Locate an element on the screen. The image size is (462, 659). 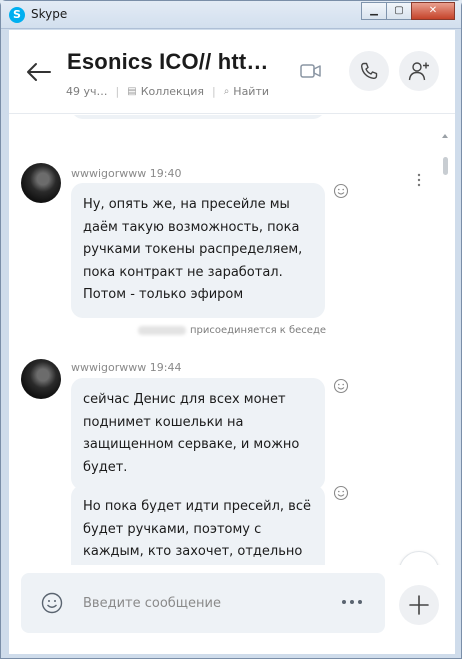
message-input is located at coordinates (203, 603).